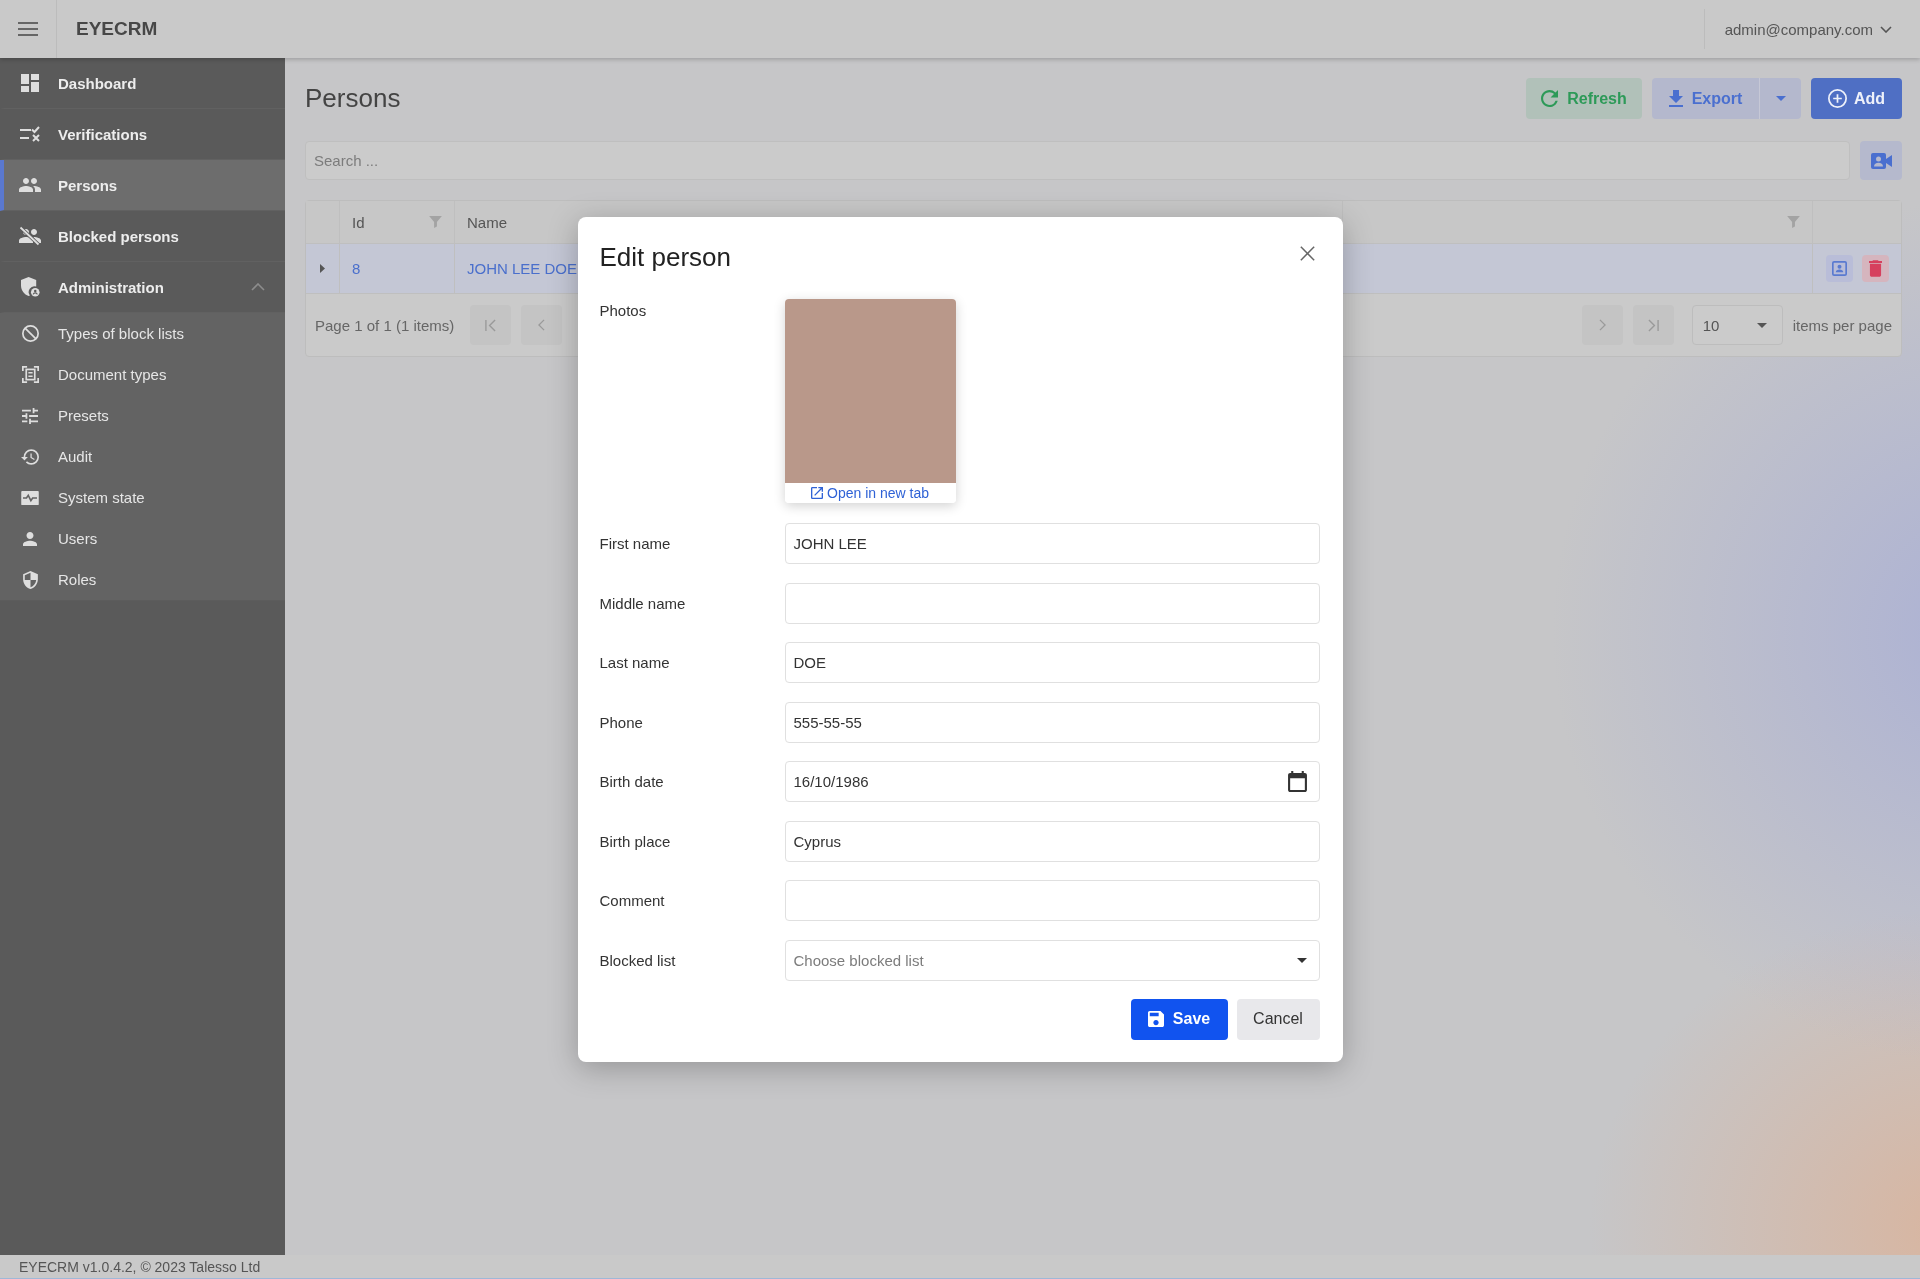 This screenshot has height=1279, width=1920. Describe the element at coordinates (385, 325) in the screenshot. I see `page-summary: Page 1 of 1 (1 items)` at that location.